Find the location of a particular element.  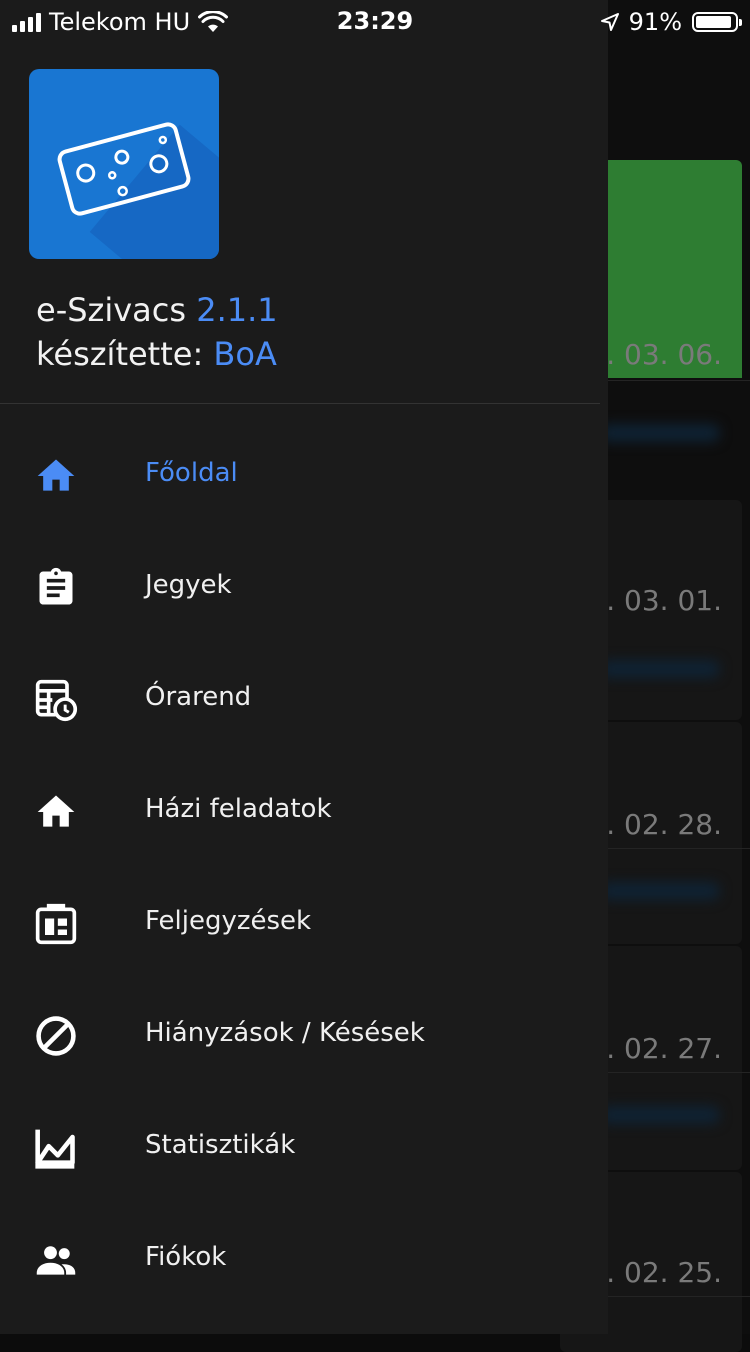

schedule-icon is located at coordinates (56, 700).